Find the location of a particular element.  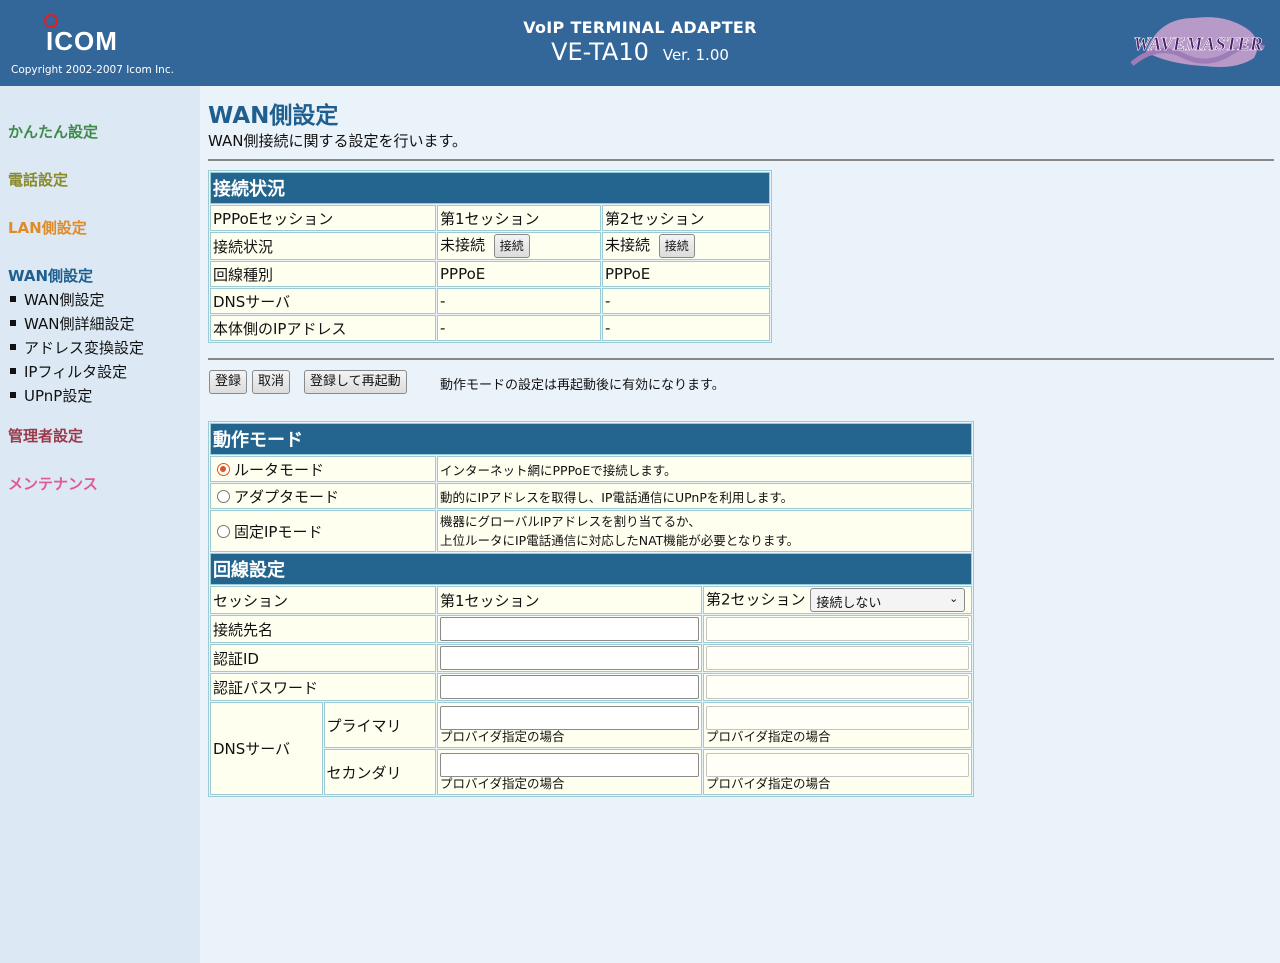

dns-label: DNSサーバ is located at coordinates (266, 748).